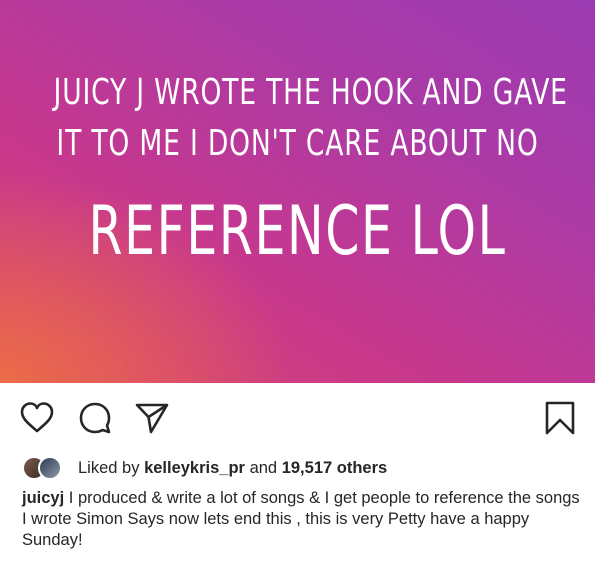  I want to click on liker-username-link: kelleykris_pr, so click(194, 468).